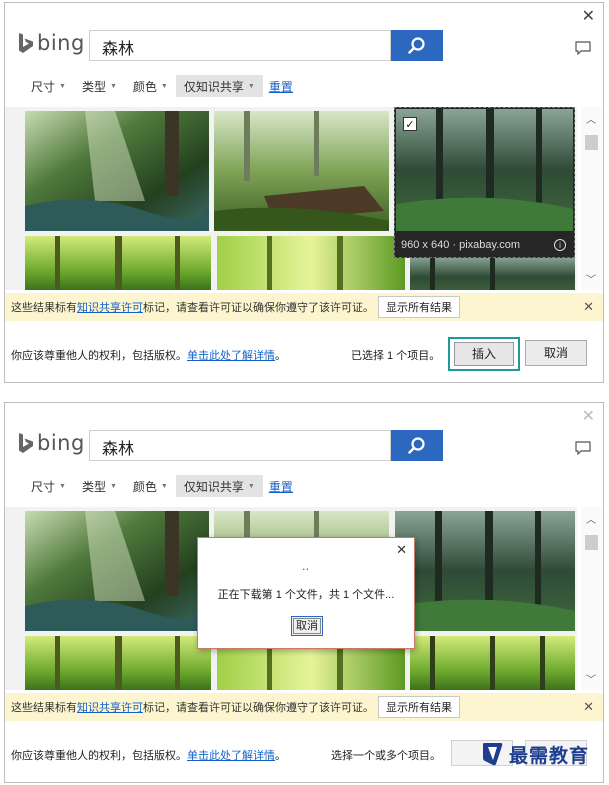  Describe the element at coordinates (556, 353) in the screenshot. I see `cancel-button: 取消` at that location.